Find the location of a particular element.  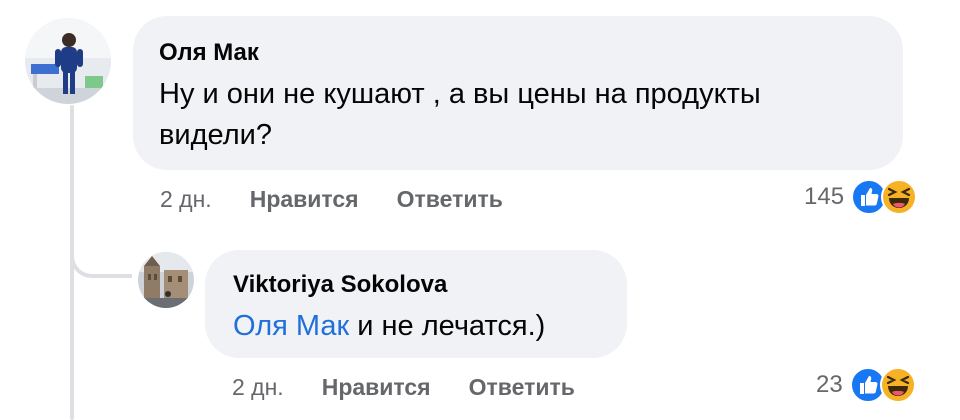

reactions-summary: 145 is located at coordinates (861, 197).